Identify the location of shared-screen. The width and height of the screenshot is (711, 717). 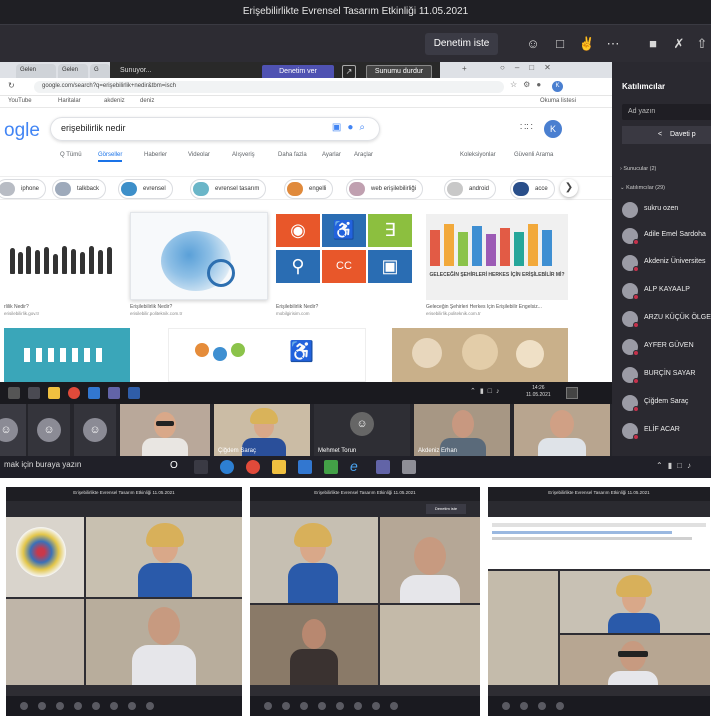
(599, 543).